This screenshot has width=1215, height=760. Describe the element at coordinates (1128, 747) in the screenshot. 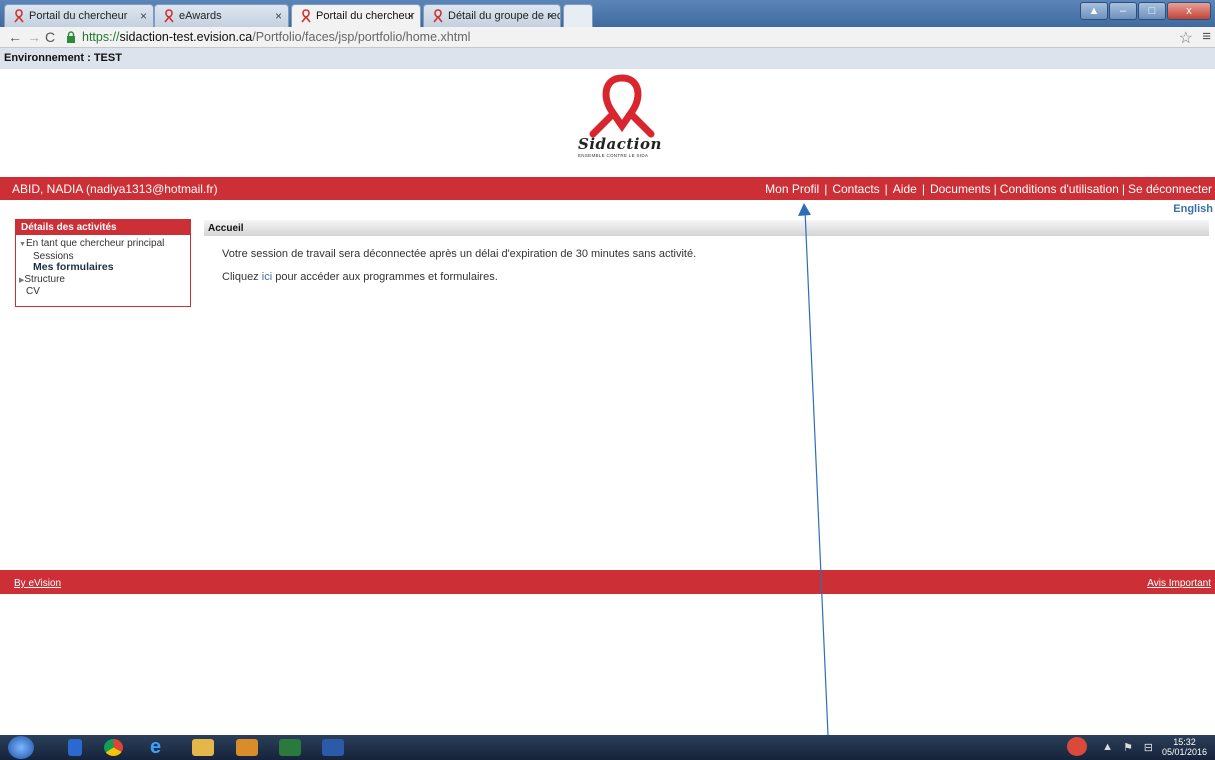

I see `flag-icon: ⚑` at that location.